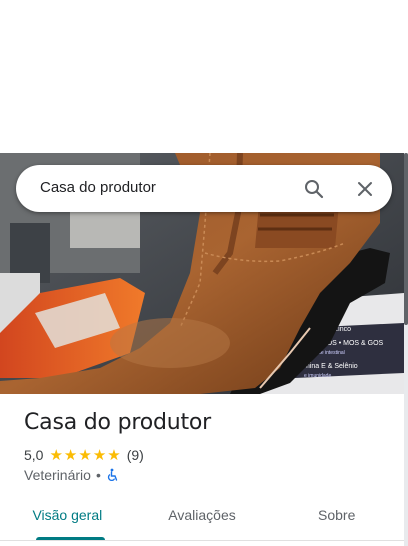 This screenshot has height=546, width=408. What do you see at coordinates (336, 519) in the screenshot?
I see `tab-about: Sobre` at bounding box center [336, 519].